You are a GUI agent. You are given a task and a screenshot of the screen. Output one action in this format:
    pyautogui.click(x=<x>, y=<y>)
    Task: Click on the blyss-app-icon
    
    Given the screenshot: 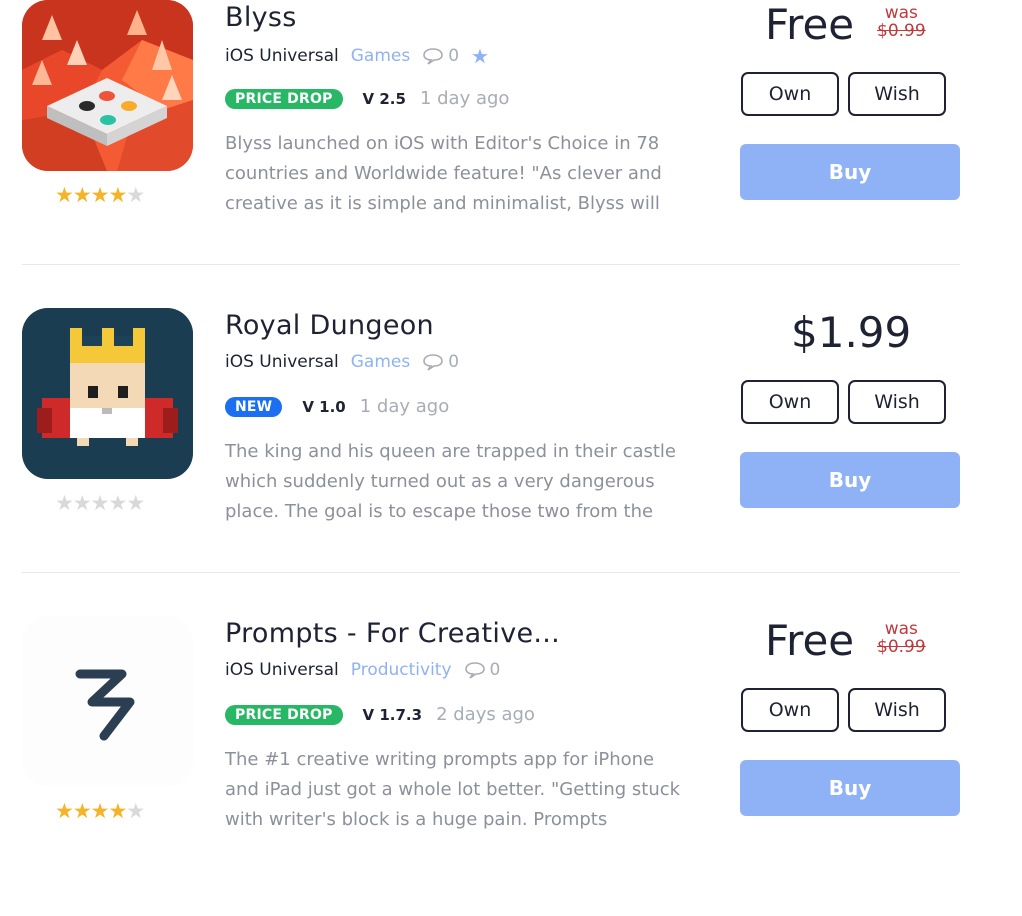 What is the action you would take?
    pyautogui.click(x=107, y=85)
    